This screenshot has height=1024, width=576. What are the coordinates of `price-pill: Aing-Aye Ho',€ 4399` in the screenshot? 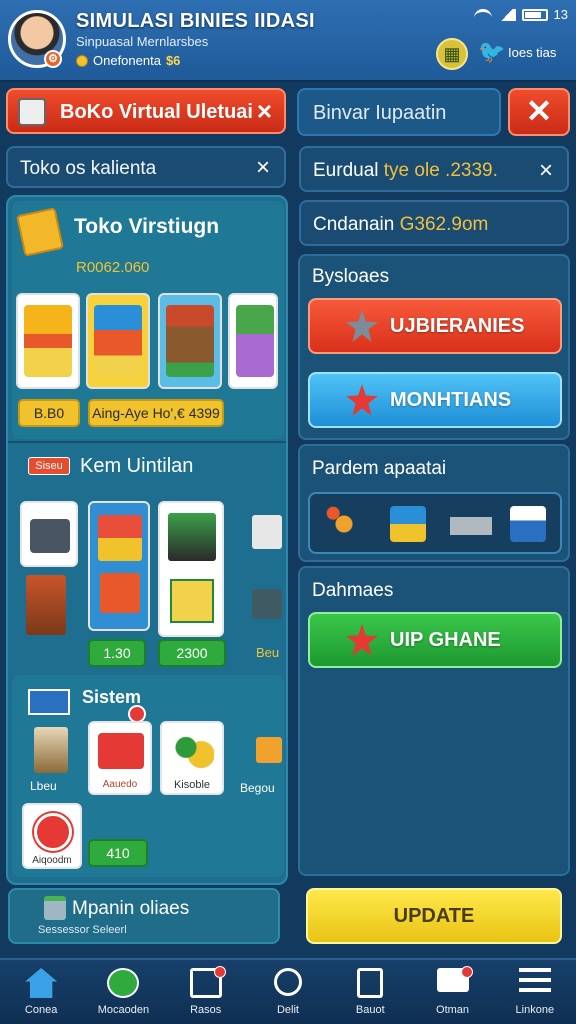 It's located at (156, 413).